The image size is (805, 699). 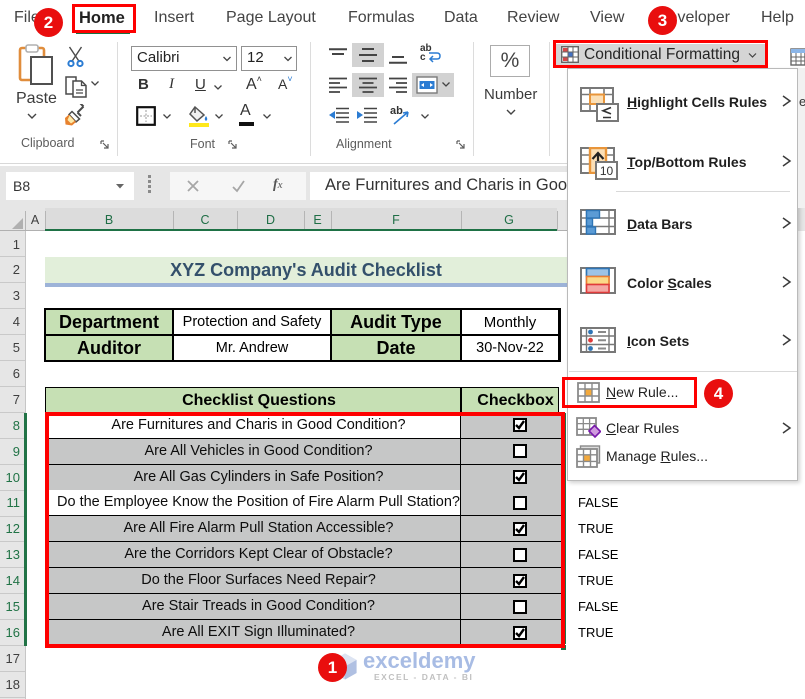 What do you see at coordinates (607, 171) in the screenshot?
I see `svg-text: 10` at bounding box center [607, 171].